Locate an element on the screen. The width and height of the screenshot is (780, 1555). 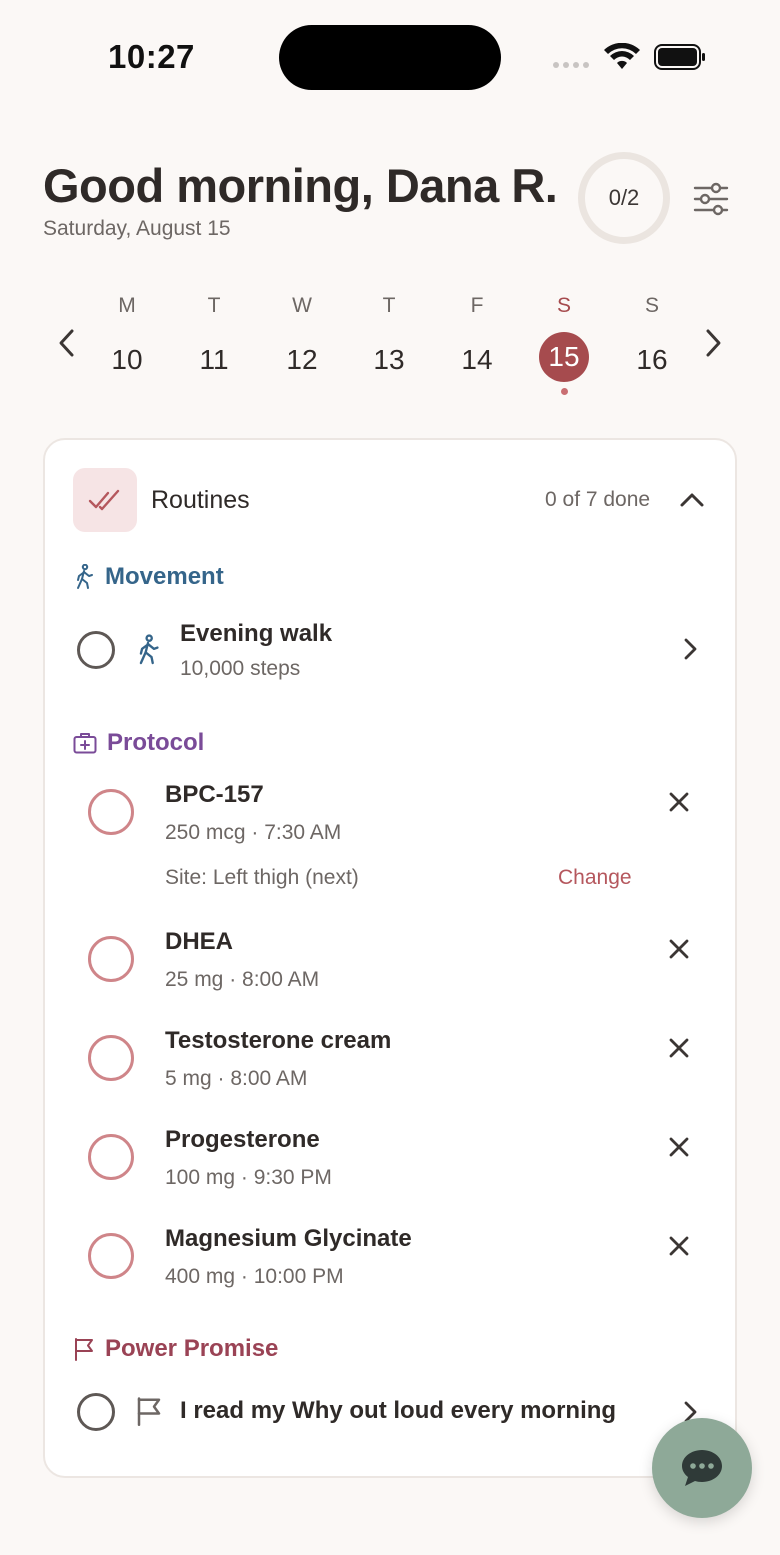
promise-row-read-why: I read my Why out loud every morning is located at coordinates (393, 1415).